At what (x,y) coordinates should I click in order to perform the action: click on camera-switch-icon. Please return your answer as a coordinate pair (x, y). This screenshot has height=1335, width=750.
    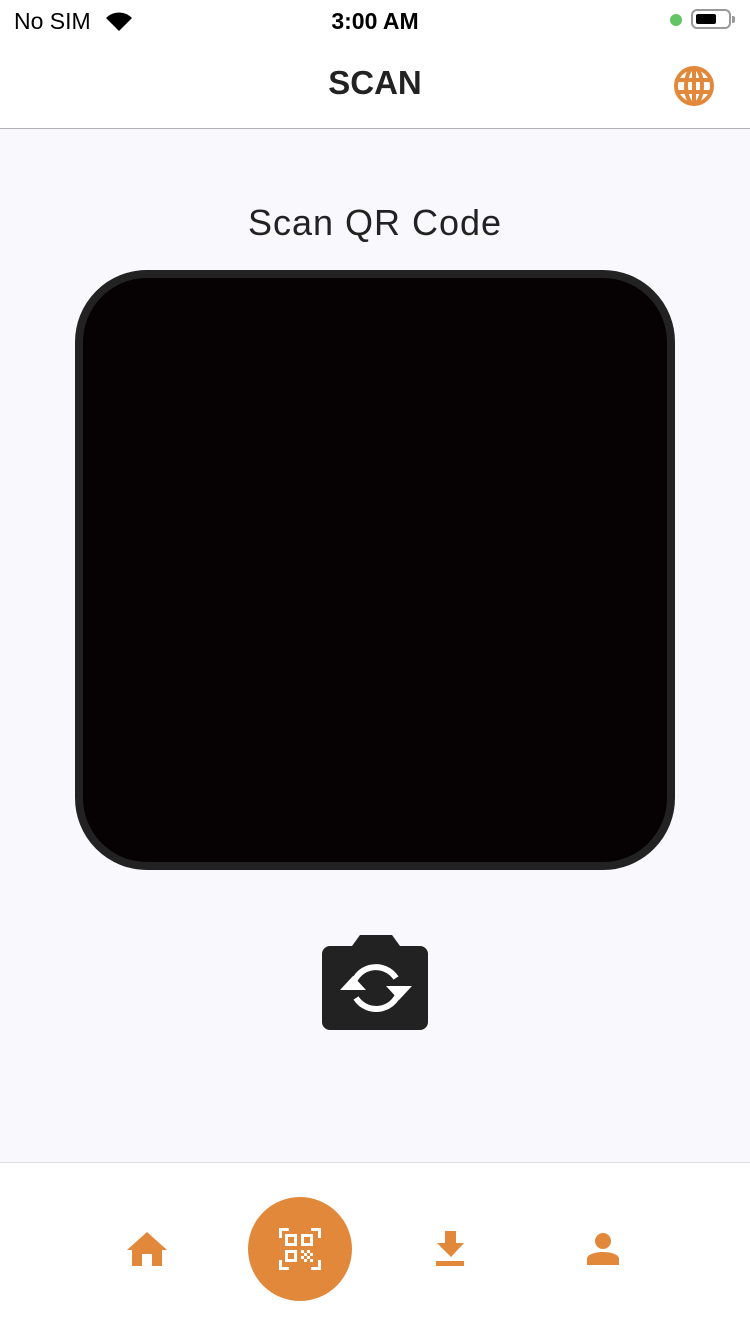
    Looking at the image, I should click on (376, 983).